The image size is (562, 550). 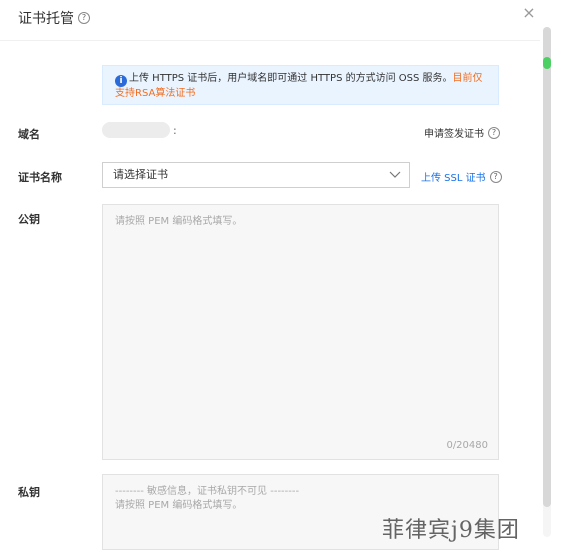 I want to click on scrollbar-thumb, so click(x=547, y=63).